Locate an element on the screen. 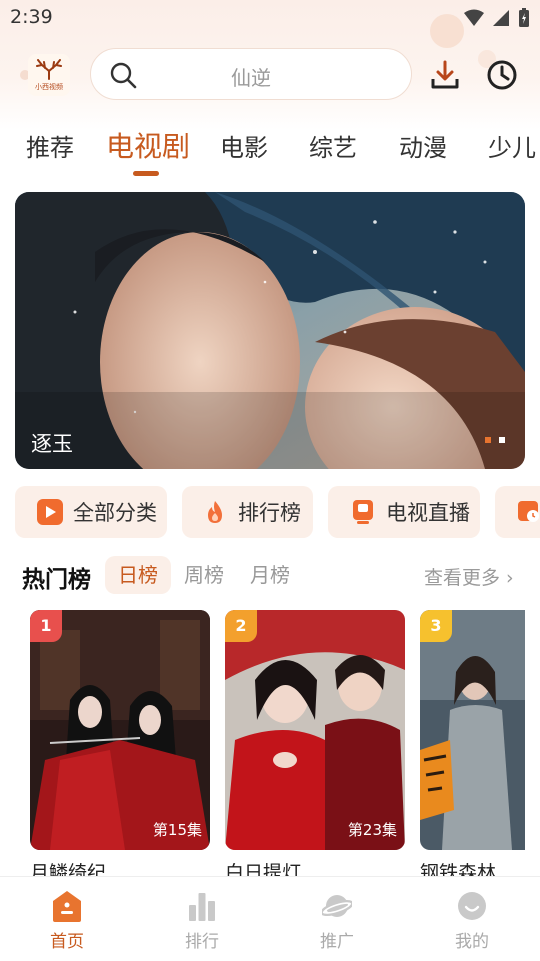  nav-profile: 我的 is located at coordinates (472, 919).